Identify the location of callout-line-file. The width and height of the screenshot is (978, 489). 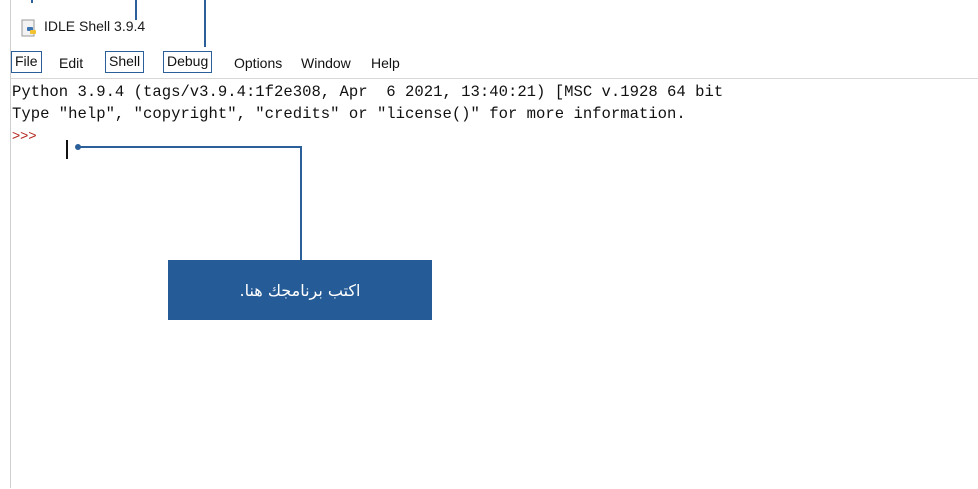
(32, 1).